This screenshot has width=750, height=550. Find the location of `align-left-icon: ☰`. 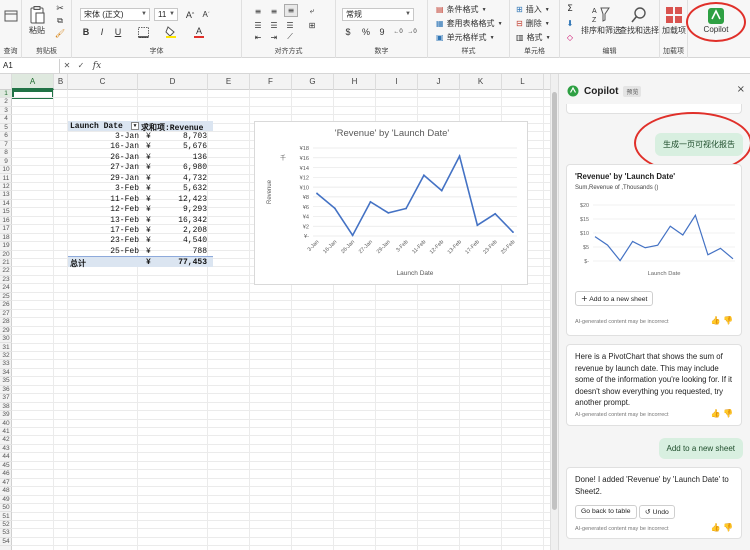

align-left-icon: ☰ is located at coordinates (258, 25).